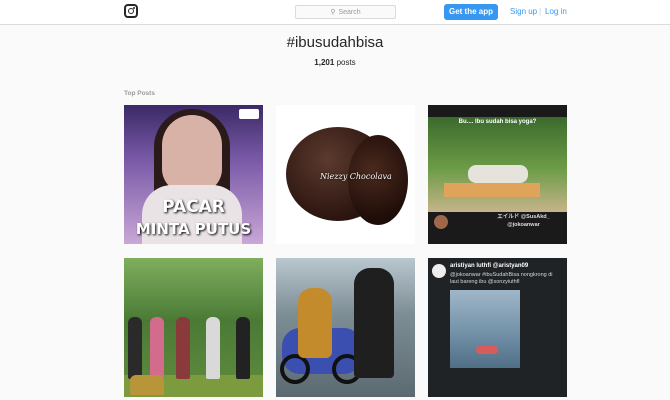 This screenshot has height=400, width=670. Describe the element at coordinates (485, 329) in the screenshot. I see `post-image` at that location.